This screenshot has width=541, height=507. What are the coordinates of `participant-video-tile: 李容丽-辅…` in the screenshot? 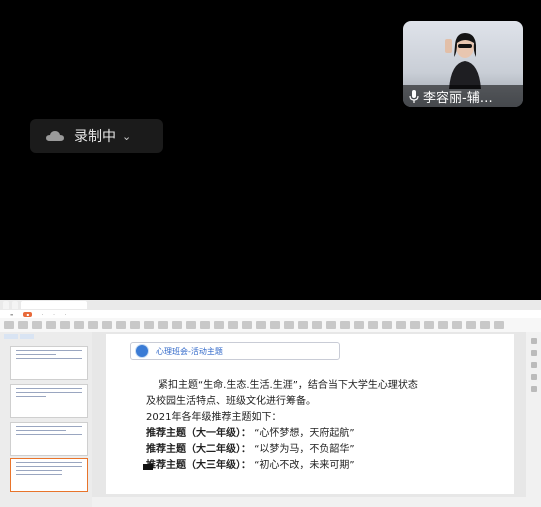 It's located at (463, 64).